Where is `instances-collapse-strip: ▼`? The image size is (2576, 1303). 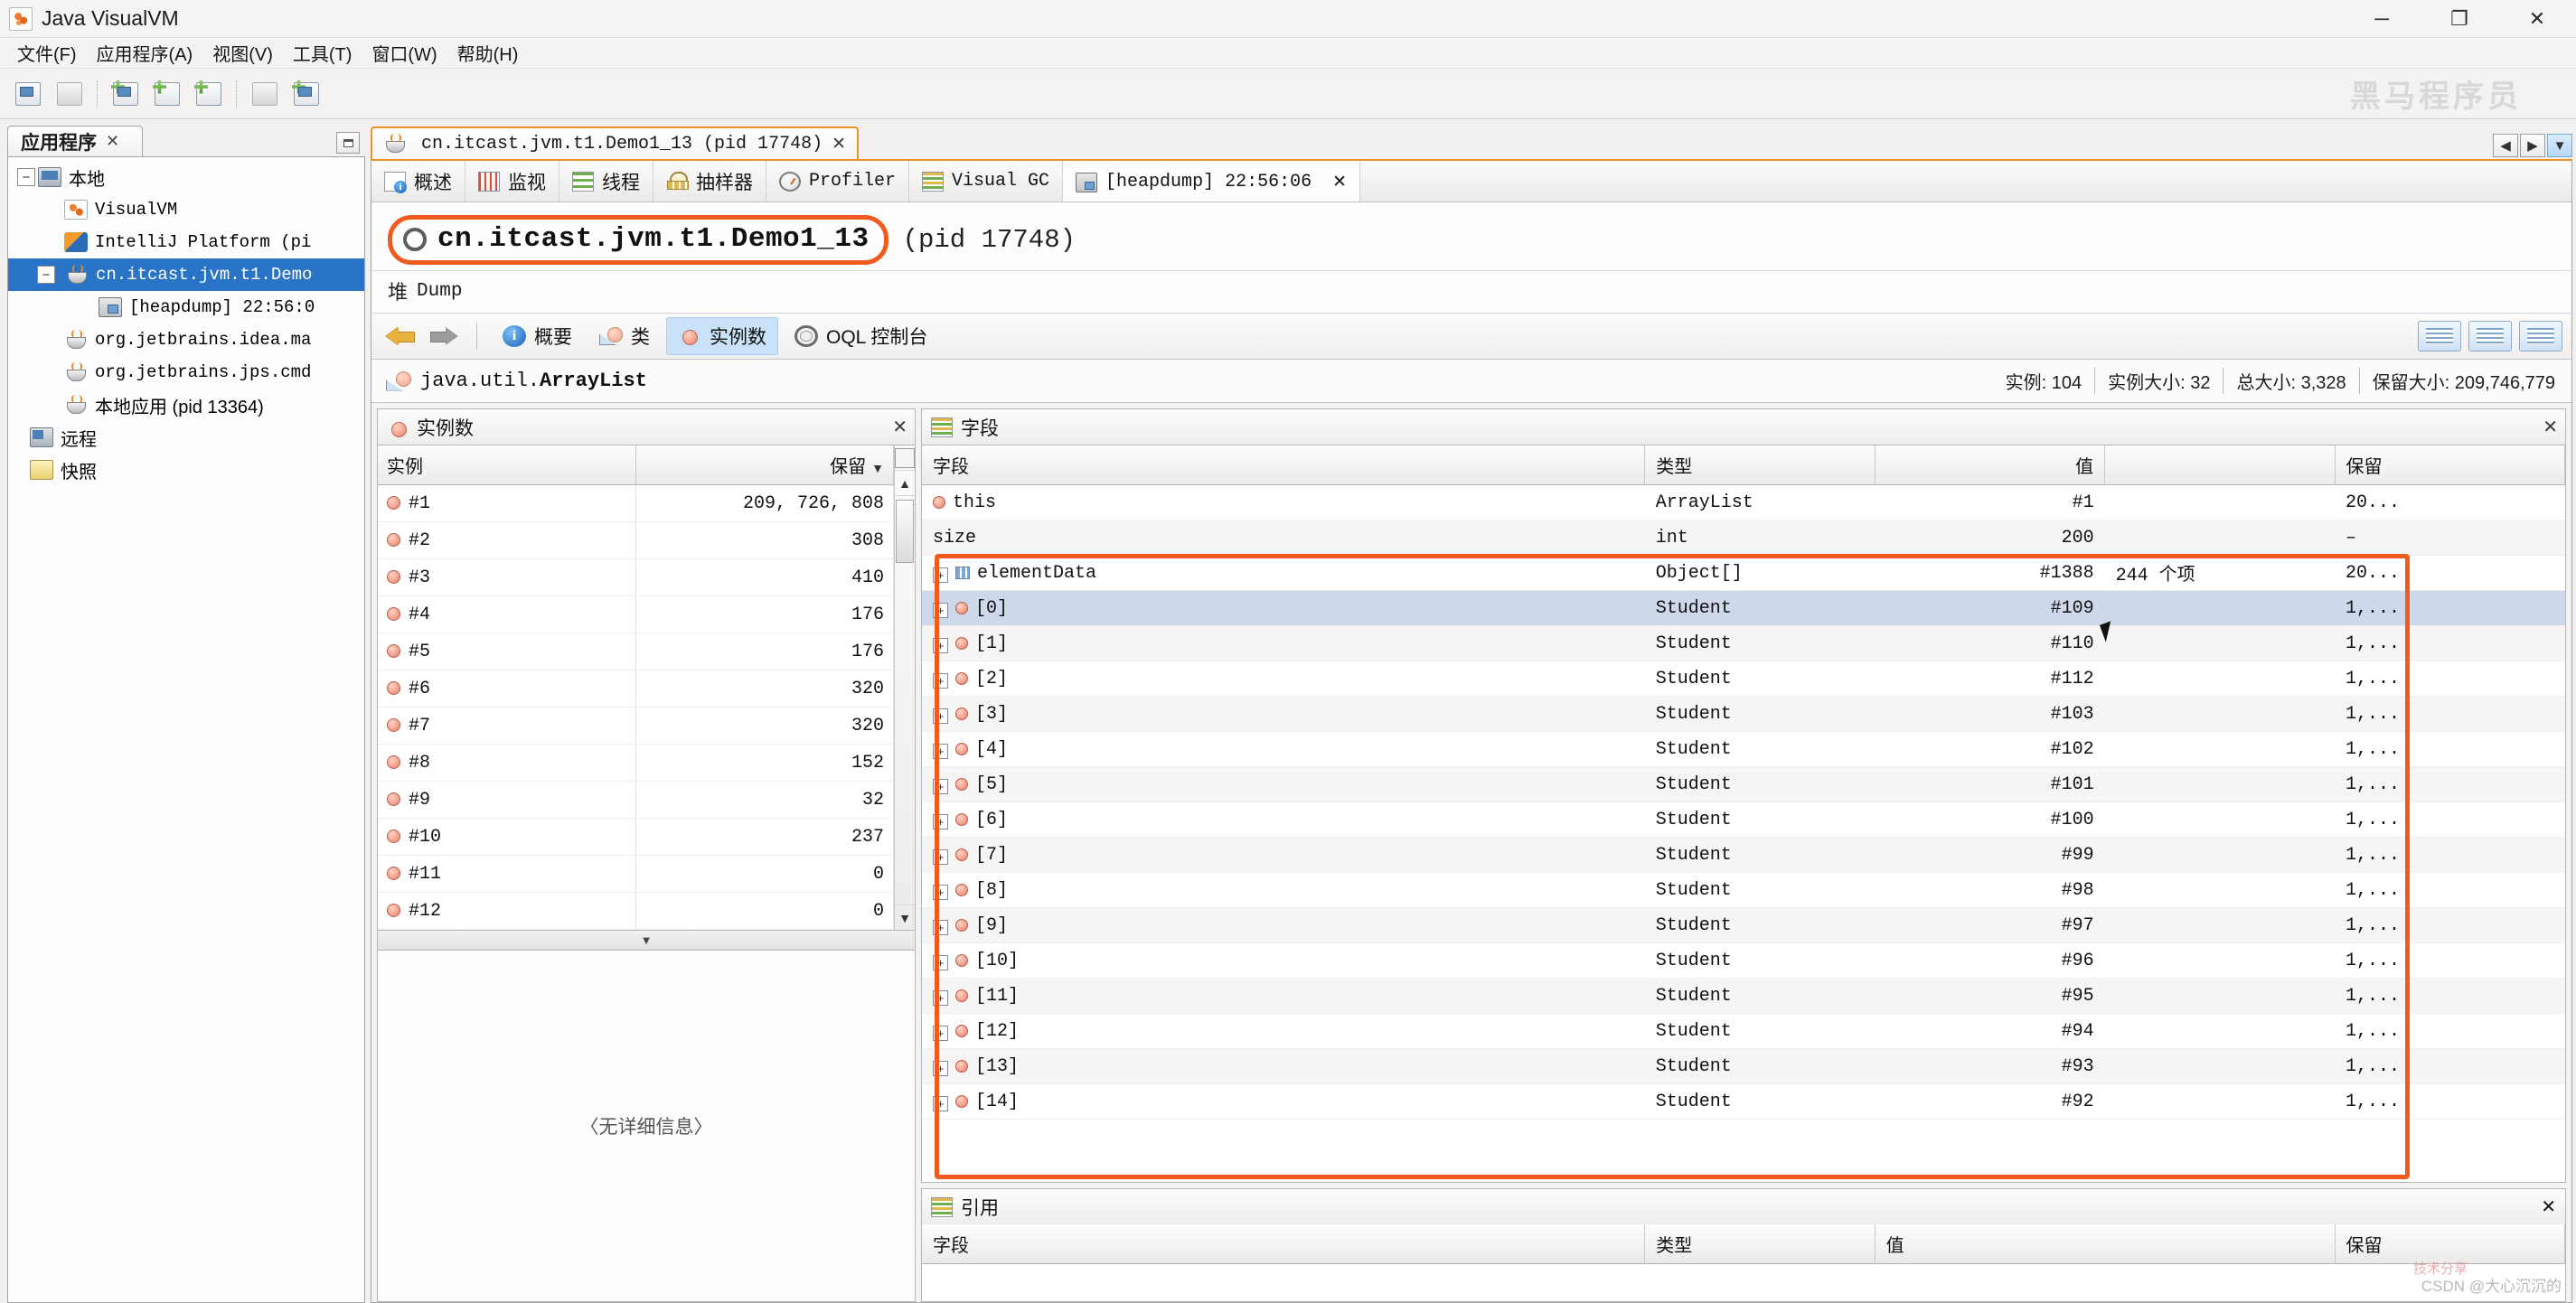 instances-collapse-strip: ▼ is located at coordinates (647, 941).